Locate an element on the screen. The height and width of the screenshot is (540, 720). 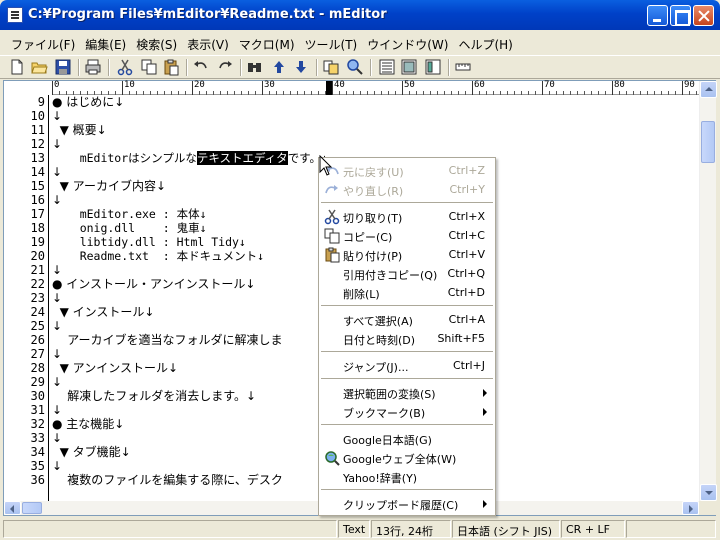
scroll-right-button is located at coordinates (690, 508).